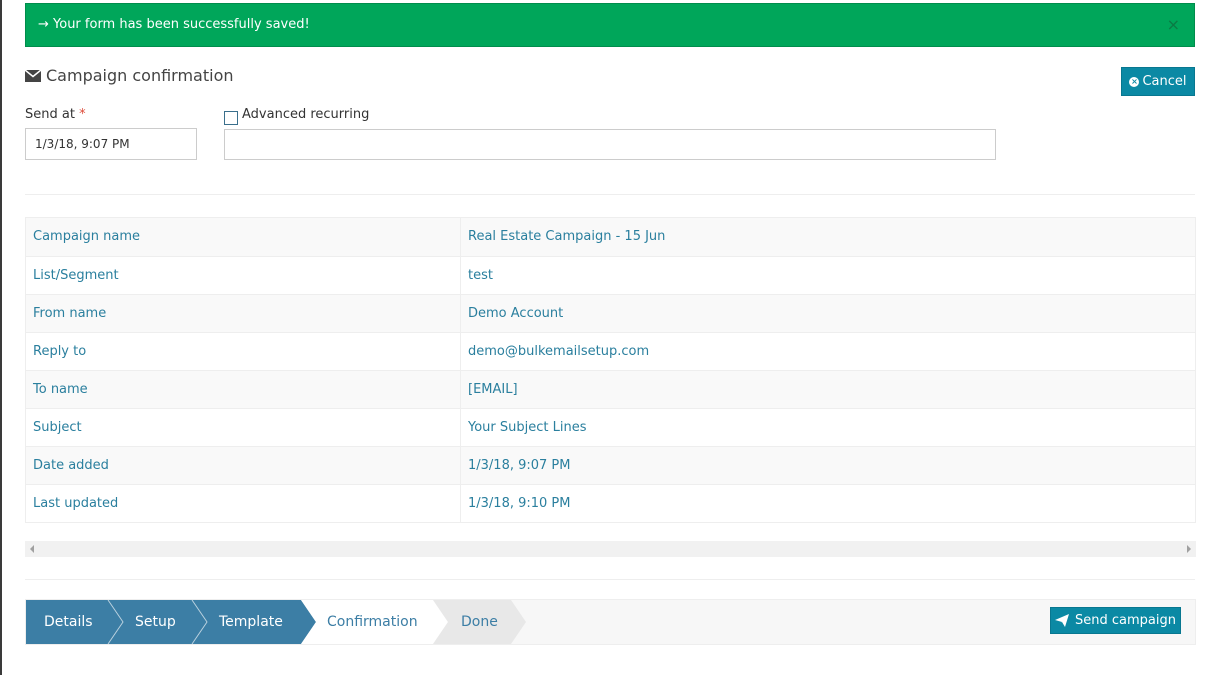  I want to click on page-title: Campaign confirmation, so click(129, 76).